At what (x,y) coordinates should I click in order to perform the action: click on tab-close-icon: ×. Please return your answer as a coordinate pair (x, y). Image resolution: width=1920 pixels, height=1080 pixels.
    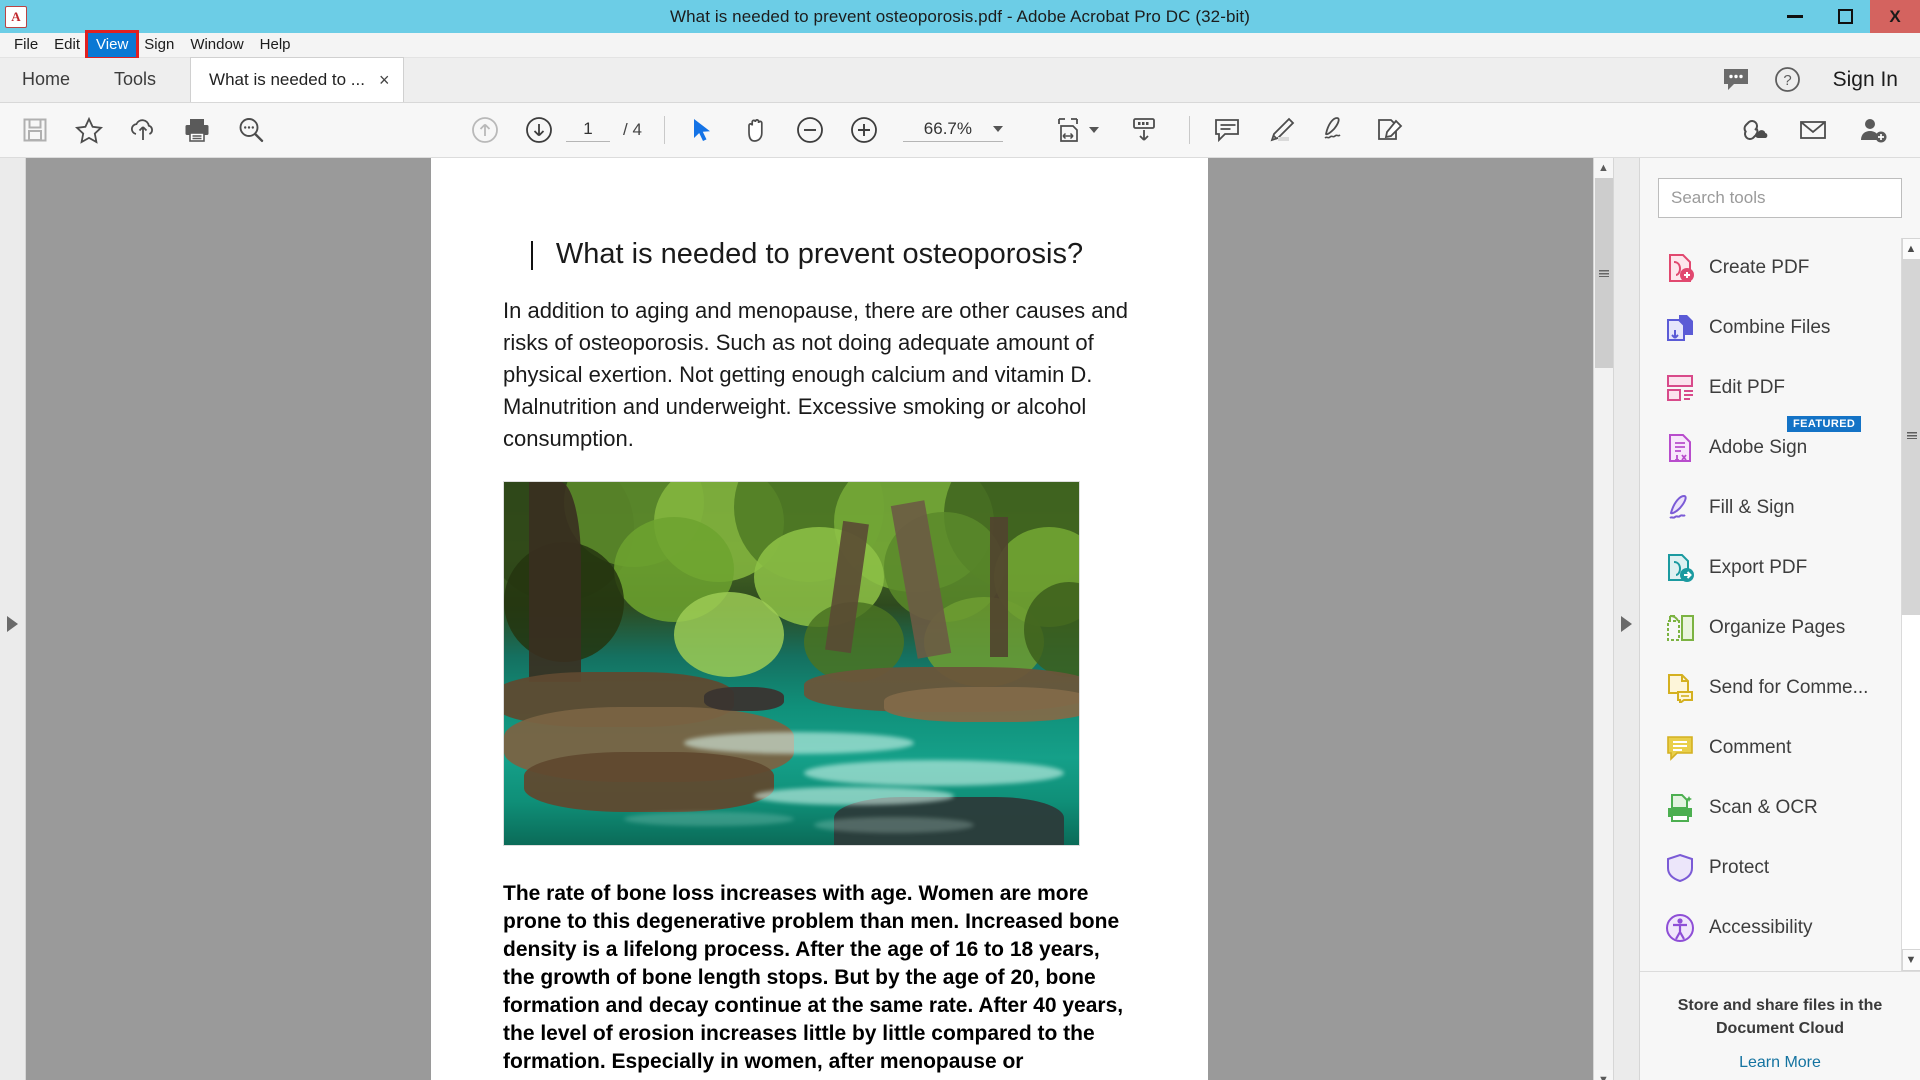
    Looking at the image, I should click on (384, 80).